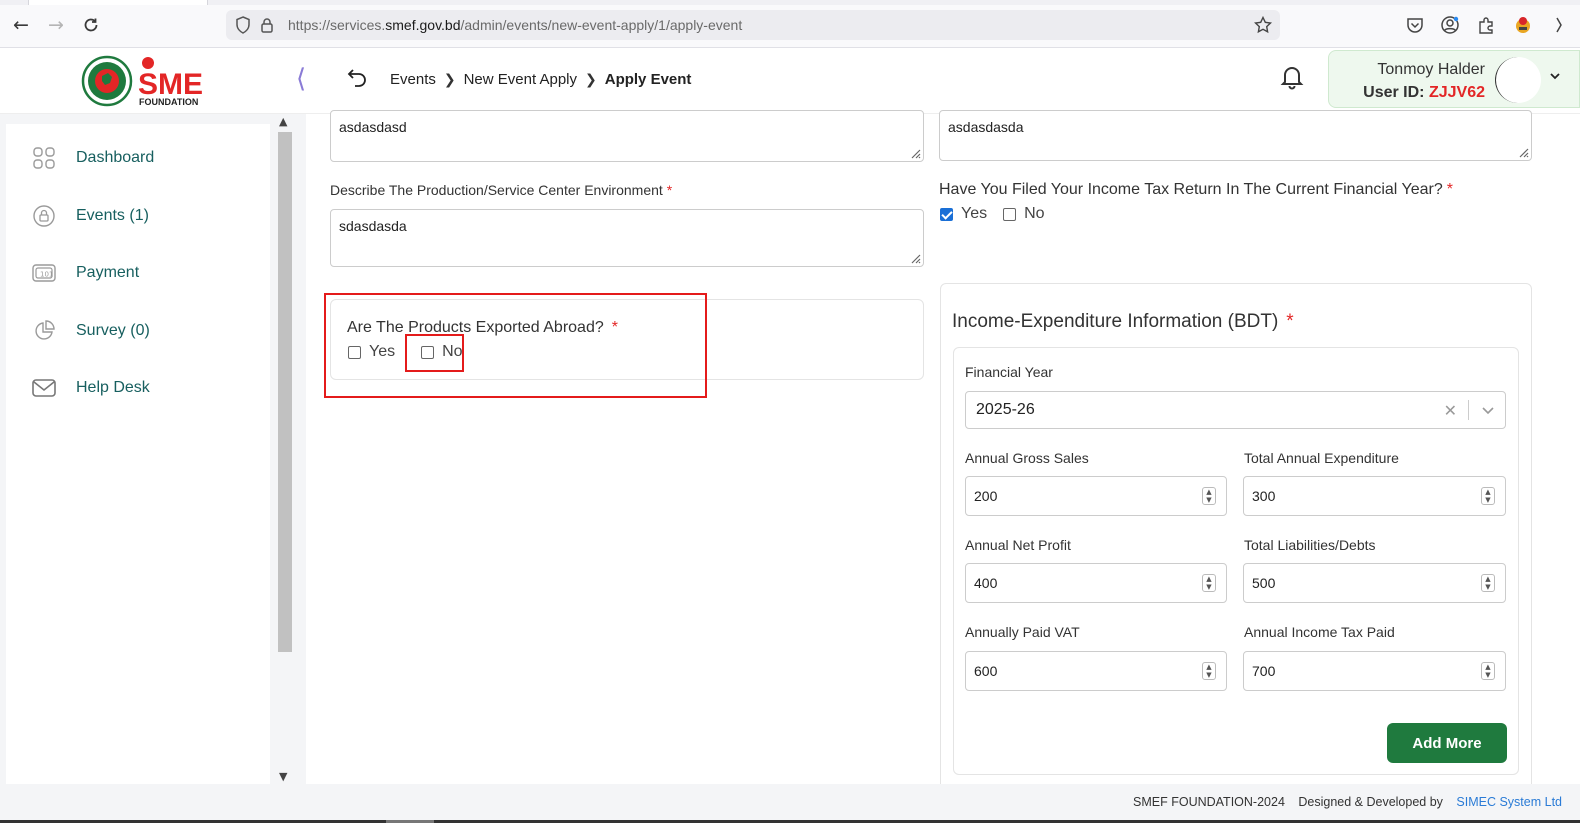 Image resolution: width=1580 pixels, height=823 pixels. I want to click on account-icon, so click(1450, 25).